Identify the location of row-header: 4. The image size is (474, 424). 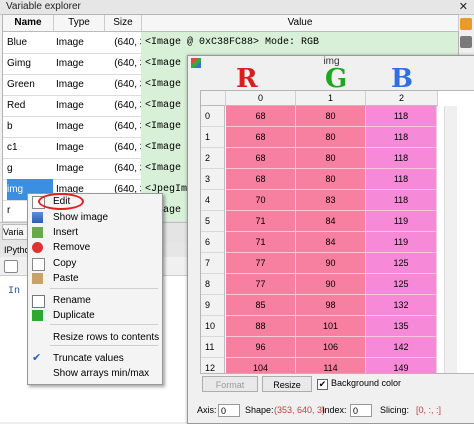
(213, 200).